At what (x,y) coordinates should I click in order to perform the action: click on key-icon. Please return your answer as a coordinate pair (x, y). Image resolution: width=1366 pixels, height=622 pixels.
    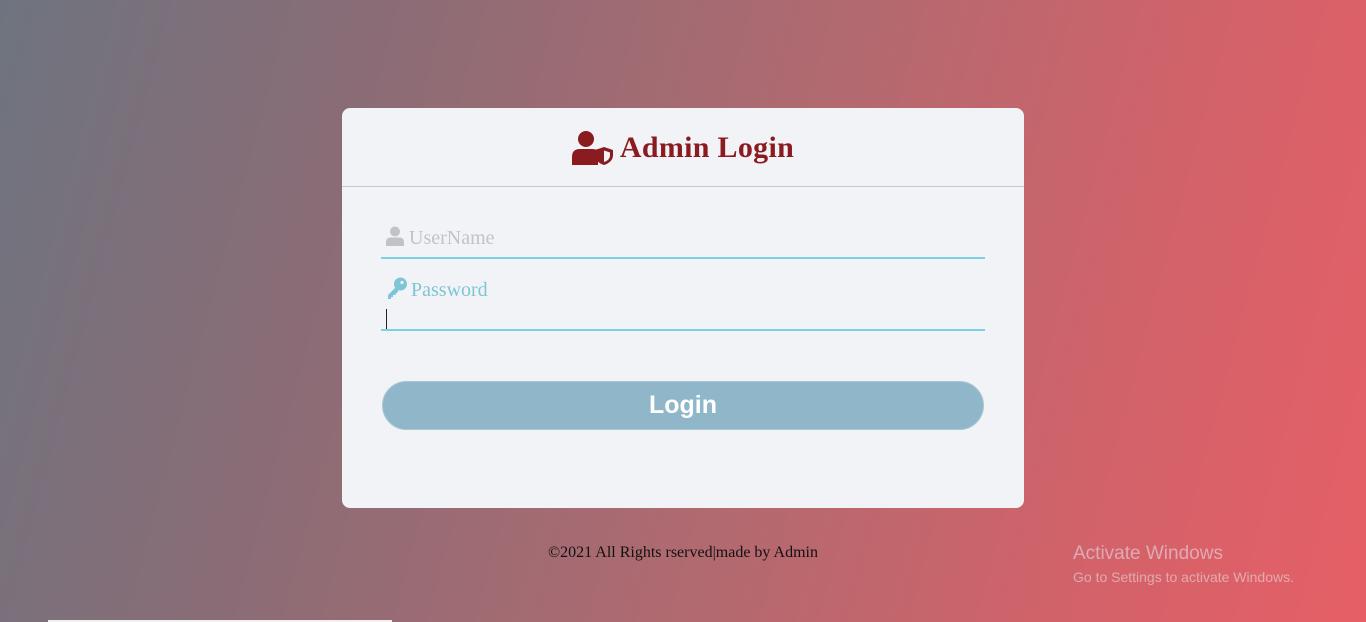
    Looking at the image, I should click on (397, 288).